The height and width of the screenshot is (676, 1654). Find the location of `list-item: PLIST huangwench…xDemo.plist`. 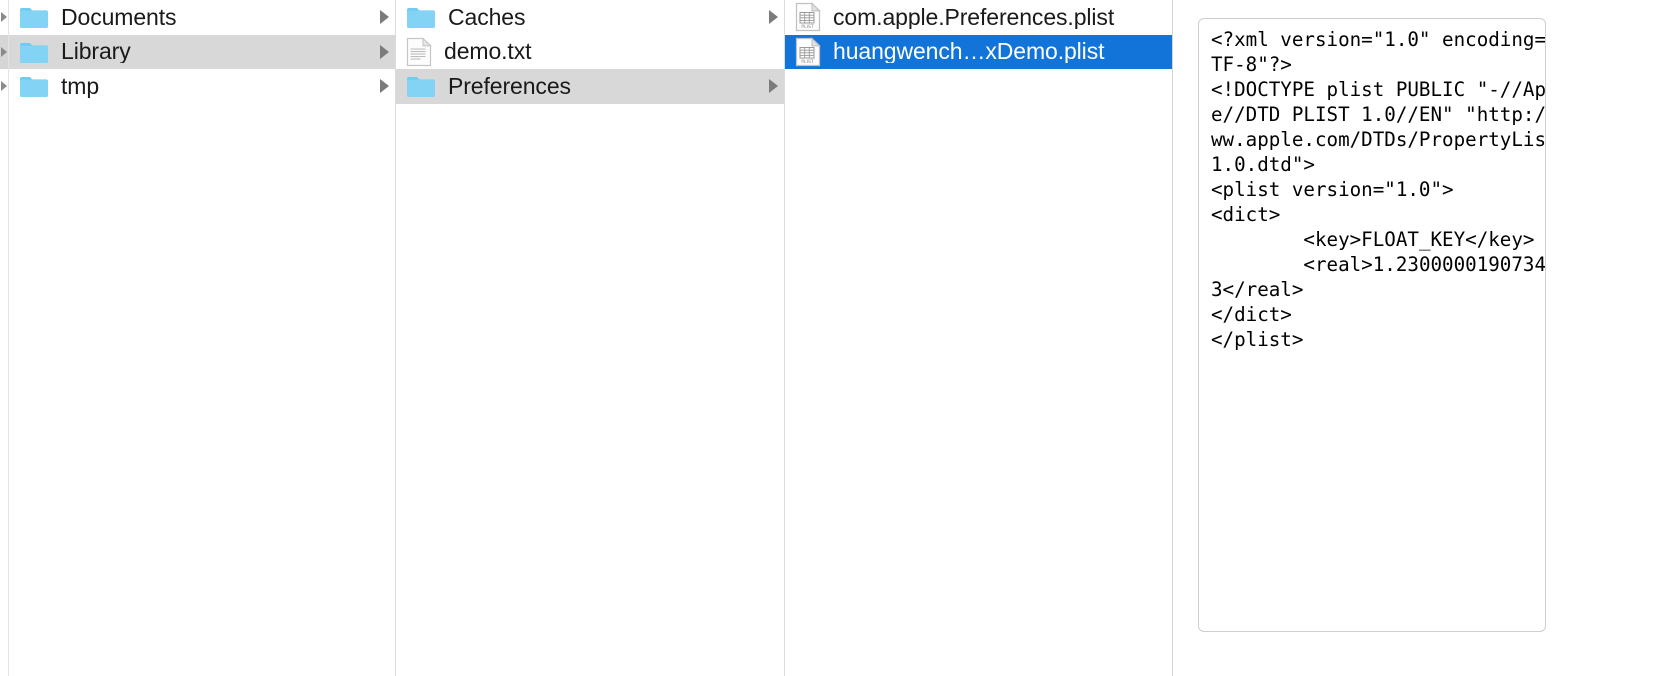

list-item: PLIST huangwench…xDemo.plist is located at coordinates (978, 52).